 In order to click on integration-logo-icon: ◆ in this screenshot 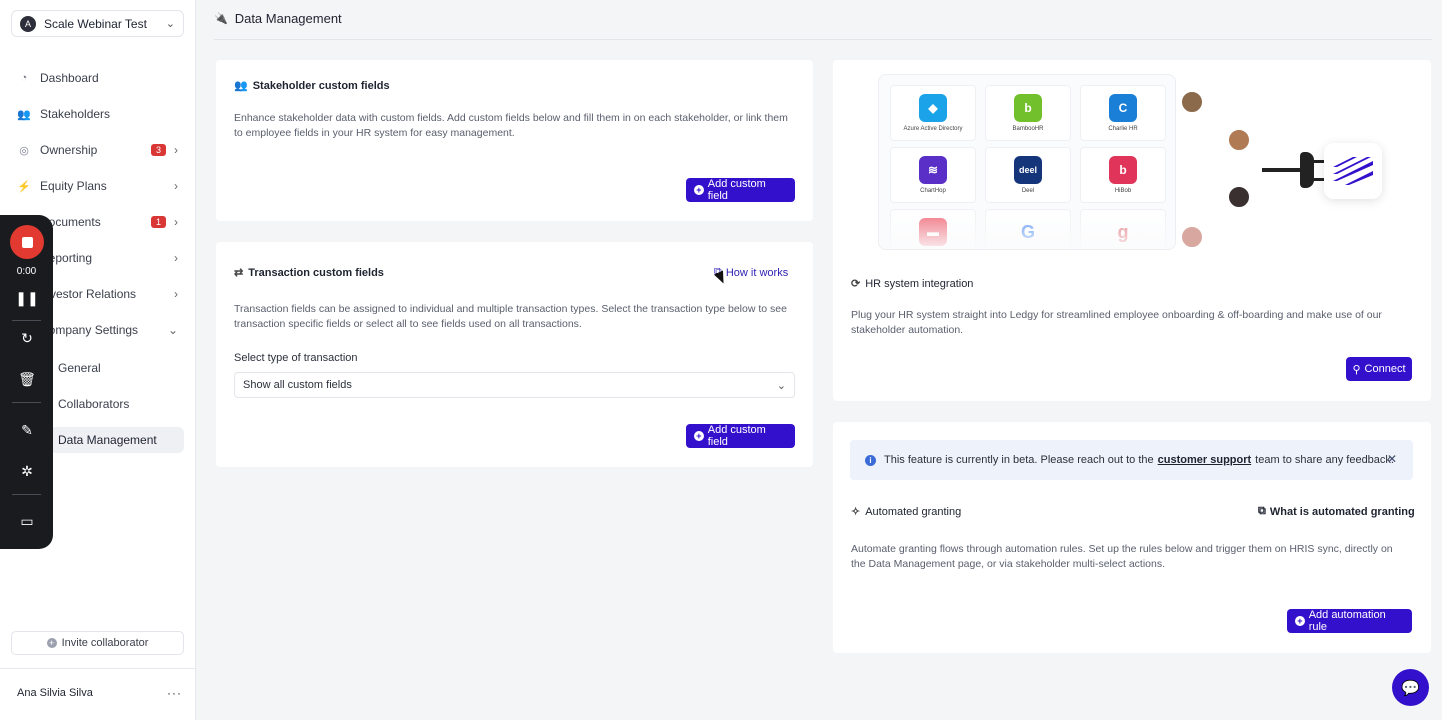, I will do `click(933, 108)`.